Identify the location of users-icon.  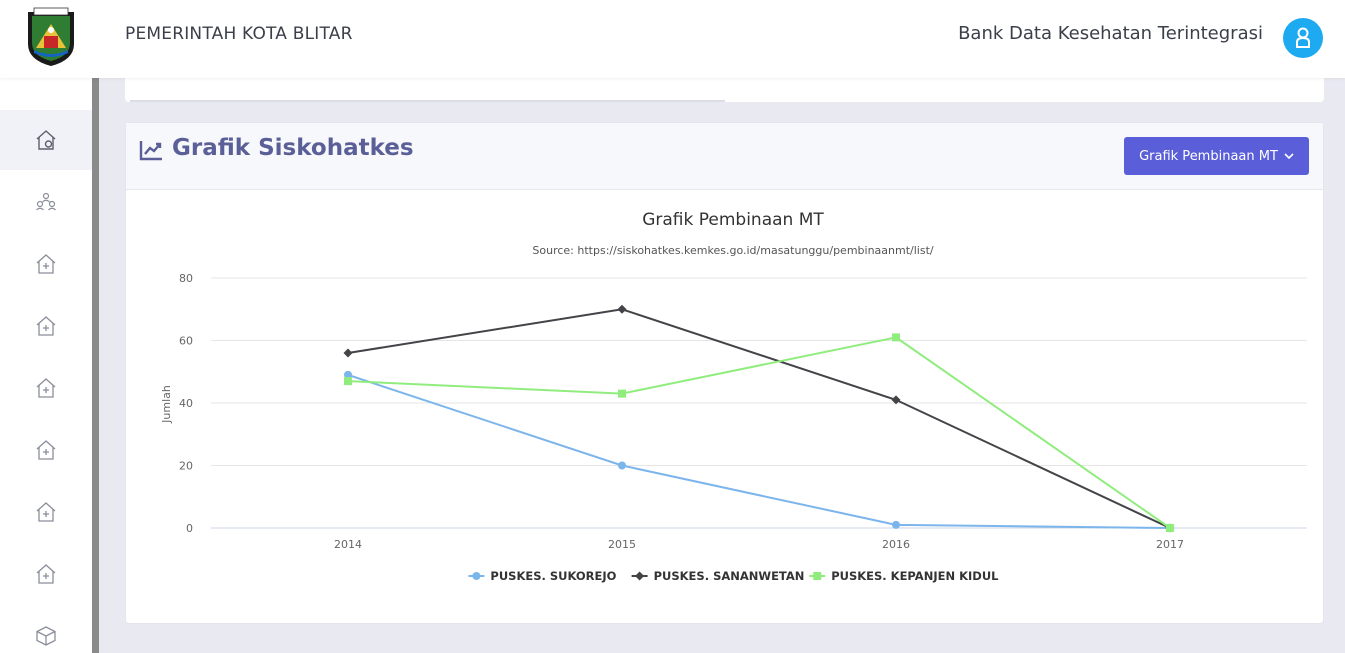
(46, 201).